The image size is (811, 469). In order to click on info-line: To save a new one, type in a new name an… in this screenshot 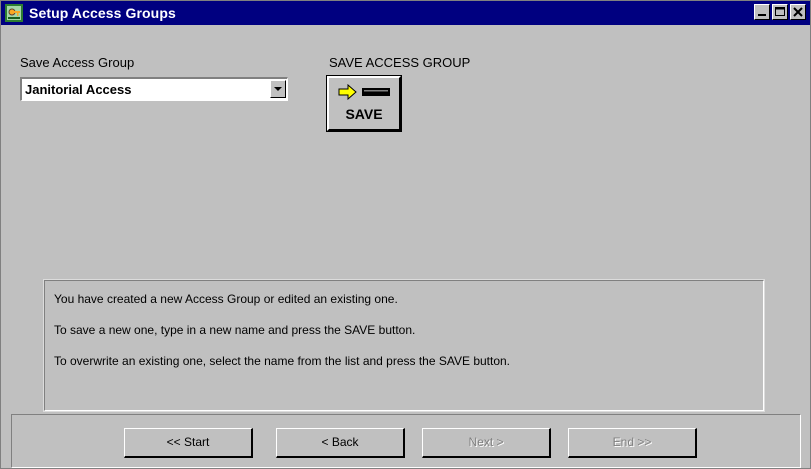, I will do `click(235, 330)`.